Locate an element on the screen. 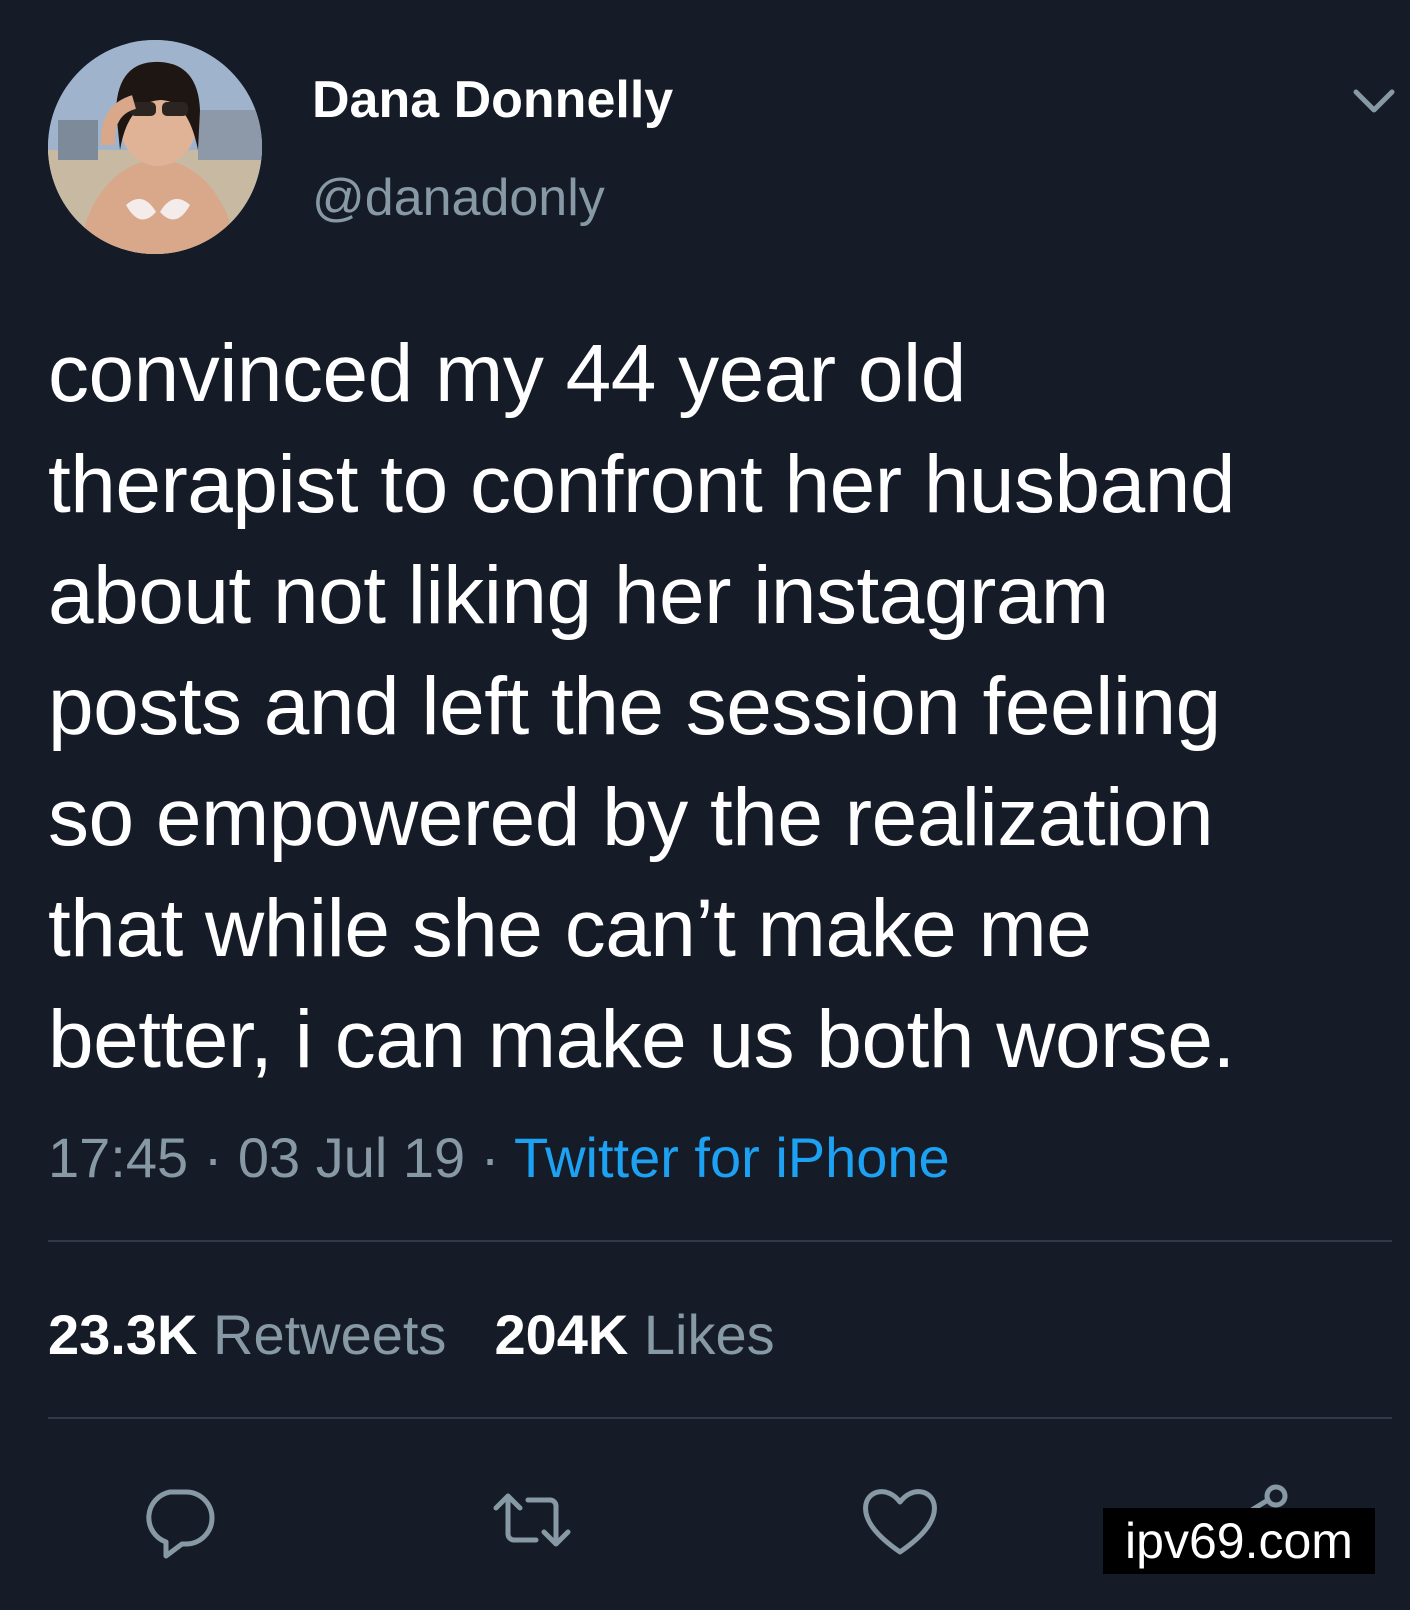 The width and height of the screenshot is (1410, 1610). tweet-text-line: therapist to confront her husband is located at coordinates (641, 484).